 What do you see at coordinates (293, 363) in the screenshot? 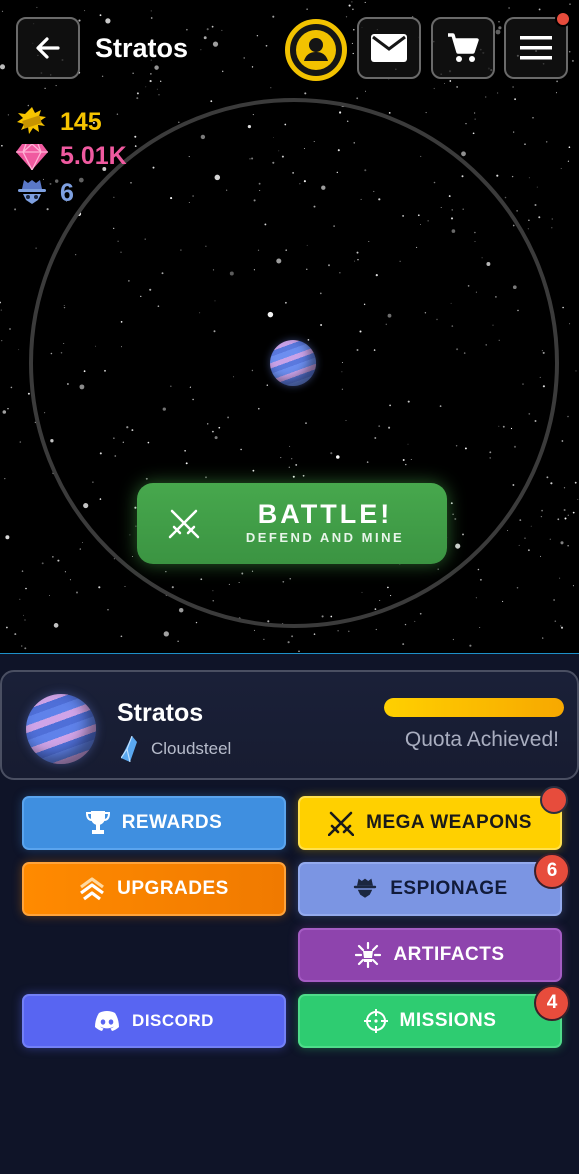
I see `planet-stratos` at bounding box center [293, 363].